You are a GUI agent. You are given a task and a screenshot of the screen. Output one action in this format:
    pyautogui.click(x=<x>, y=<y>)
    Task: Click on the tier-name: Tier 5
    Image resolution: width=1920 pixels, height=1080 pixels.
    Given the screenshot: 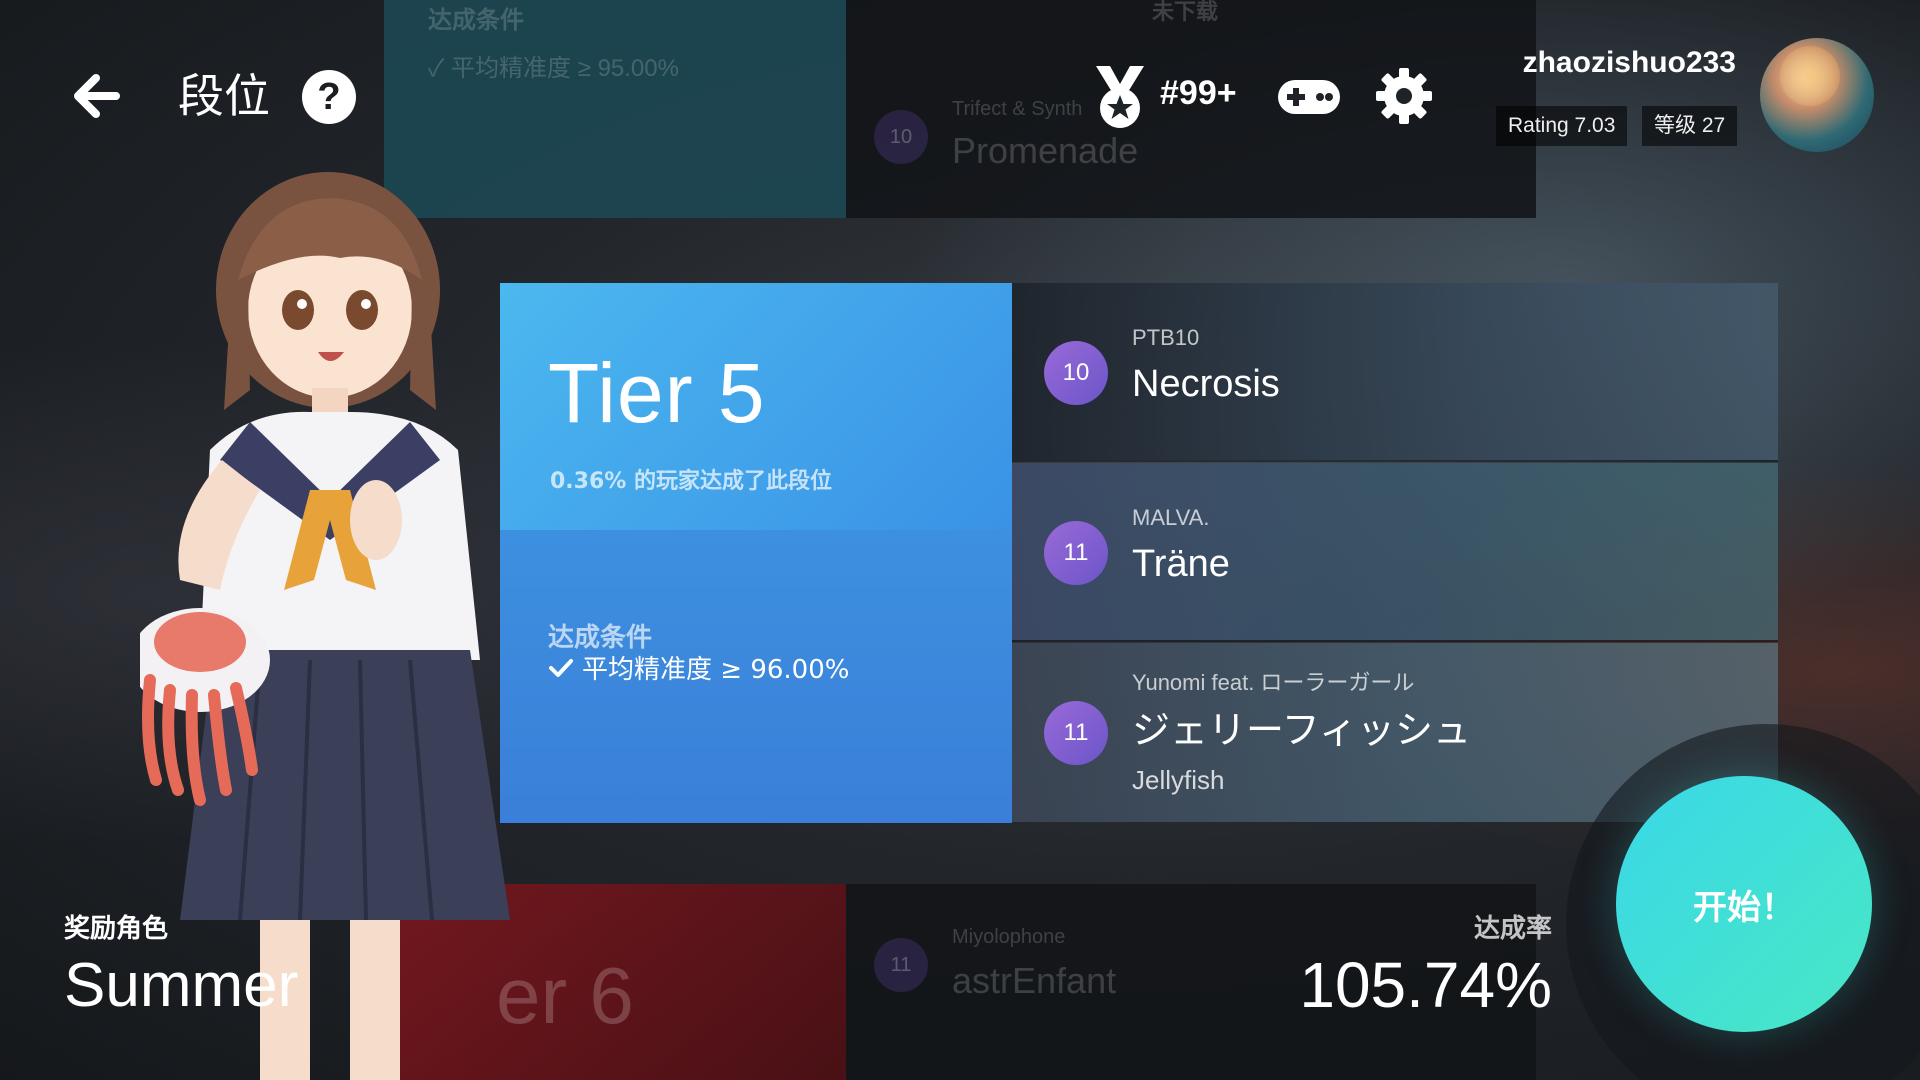 What is the action you would take?
    pyautogui.click(x=657, y=393)
    